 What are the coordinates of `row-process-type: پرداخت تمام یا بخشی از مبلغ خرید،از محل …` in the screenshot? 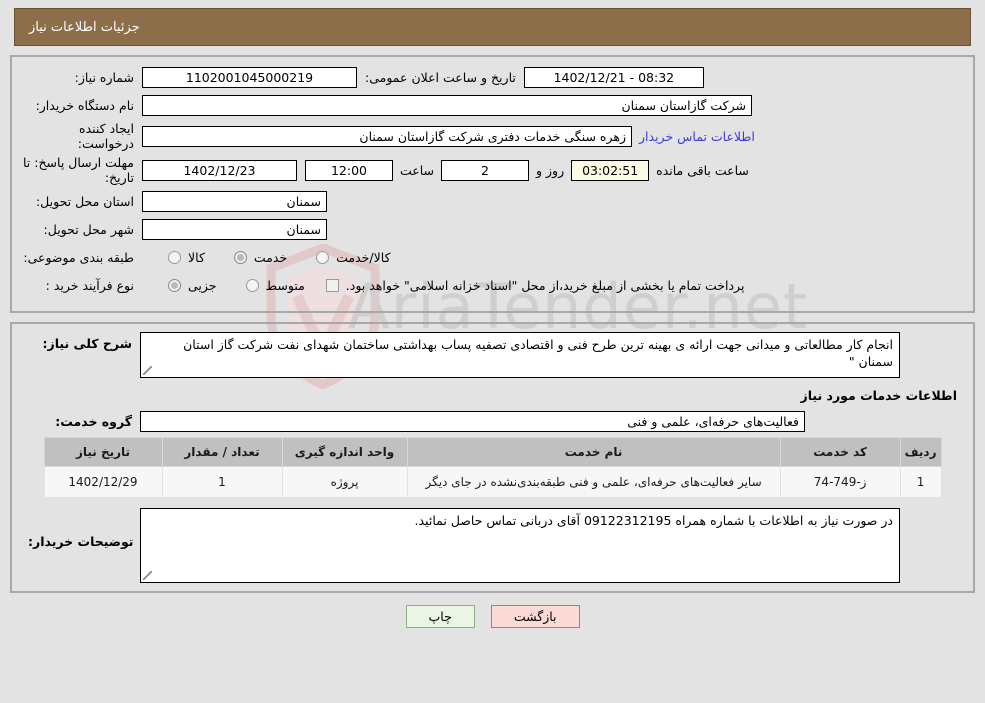 It's located at (492, 285).